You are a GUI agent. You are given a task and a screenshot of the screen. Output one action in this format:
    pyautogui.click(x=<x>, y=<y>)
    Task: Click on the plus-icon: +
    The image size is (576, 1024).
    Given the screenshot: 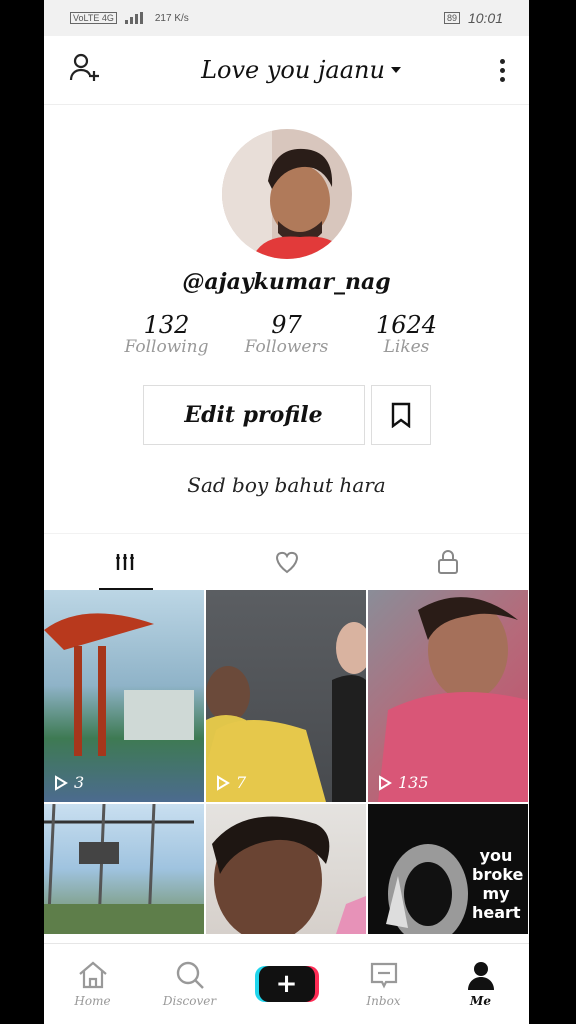 What is the action you would take?
    pyautogui.click(x=286, y=984)
    